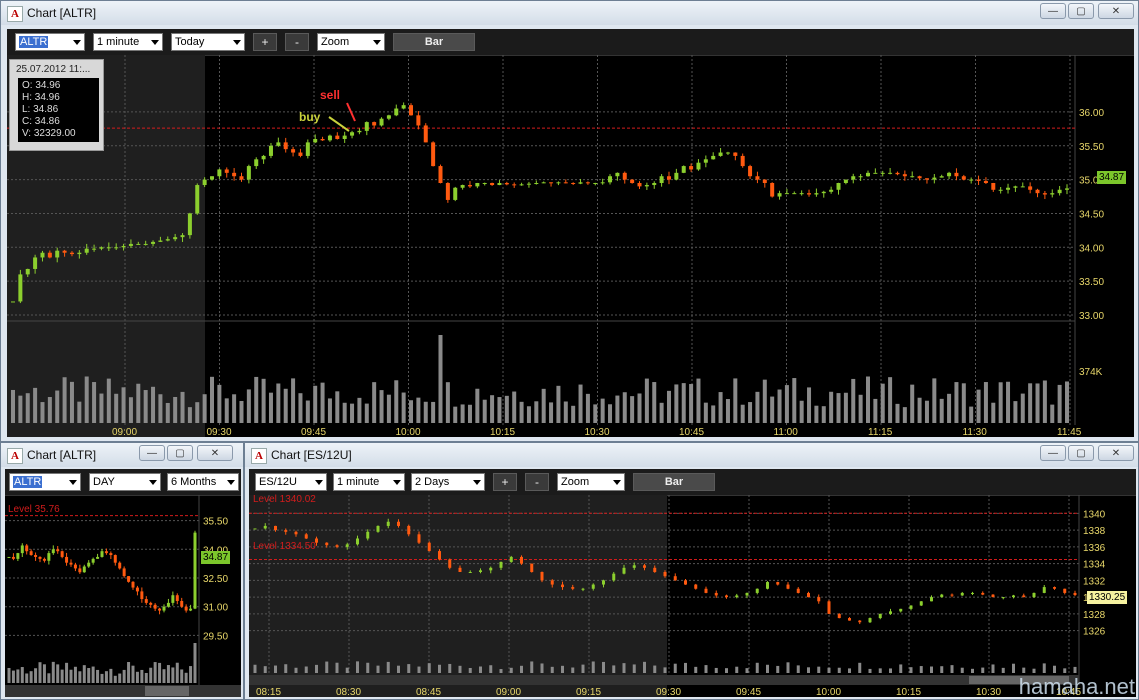 This screenshot has width=1139, height=700. What do you see at coordinates (215, 636) in the screenshot?
I see `y-tick-label: 29.50` at bounding box center [215, 636].